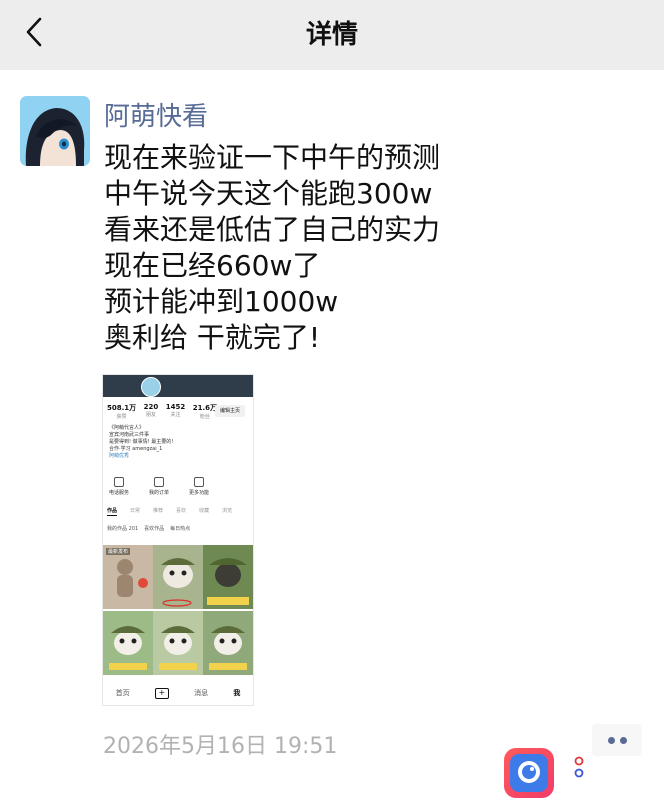 The width and height of the screenshot is (664, 803). Describe the element at coordinates (178, 386) in the screenshot. I see `screenshot-header` at that location.